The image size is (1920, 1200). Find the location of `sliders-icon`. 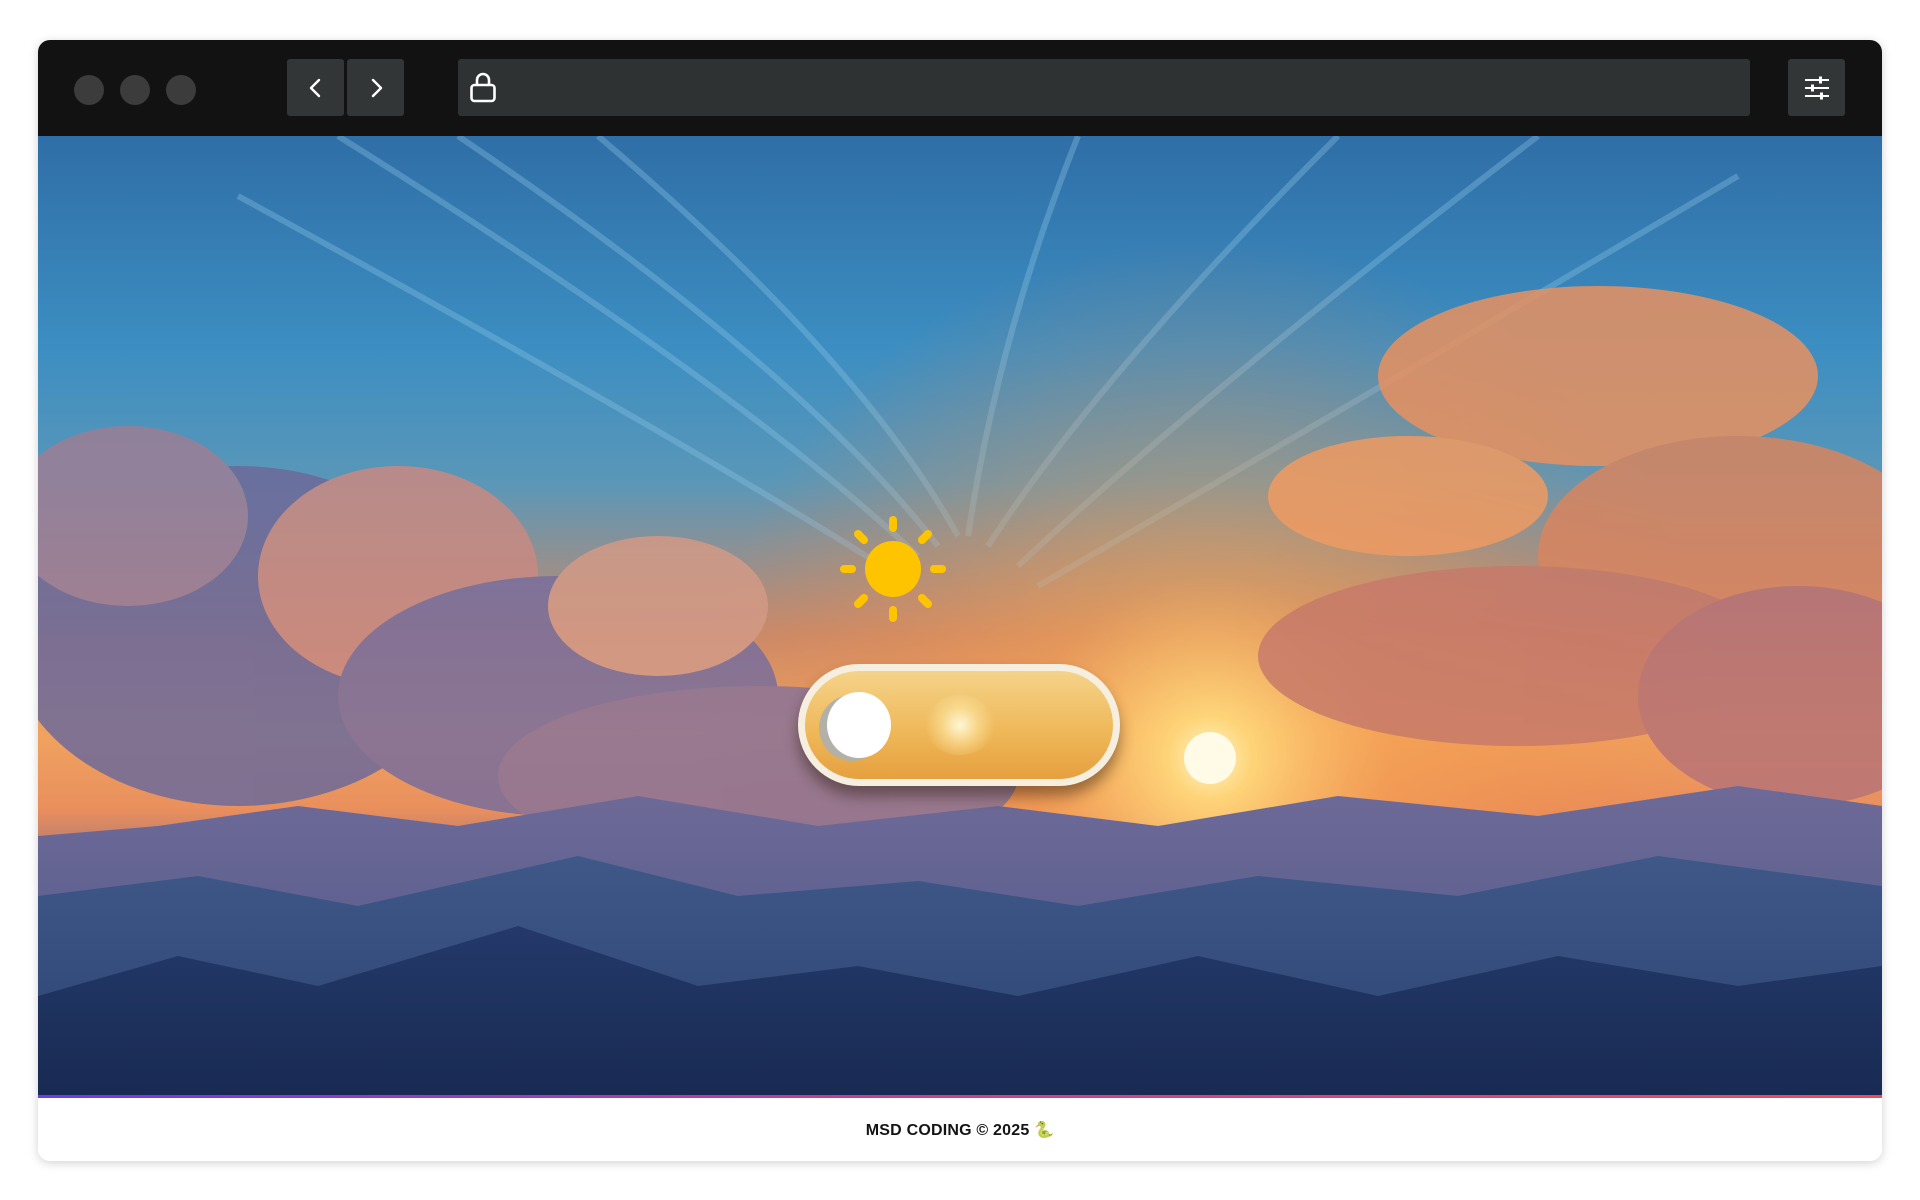

sliders-icon is located at coordinates (1816, 87).